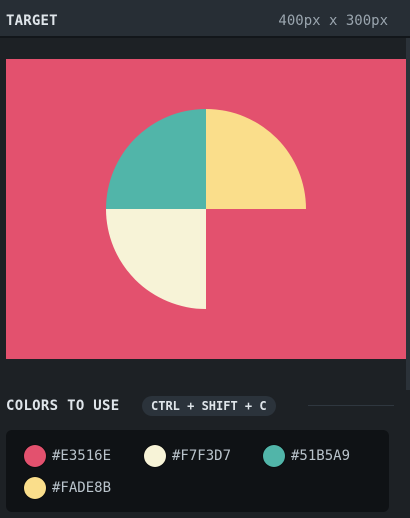 The height and width of the screenshot is (518, 410). I want to click on color-swatch: #F7F3D7, so click(187, 456).